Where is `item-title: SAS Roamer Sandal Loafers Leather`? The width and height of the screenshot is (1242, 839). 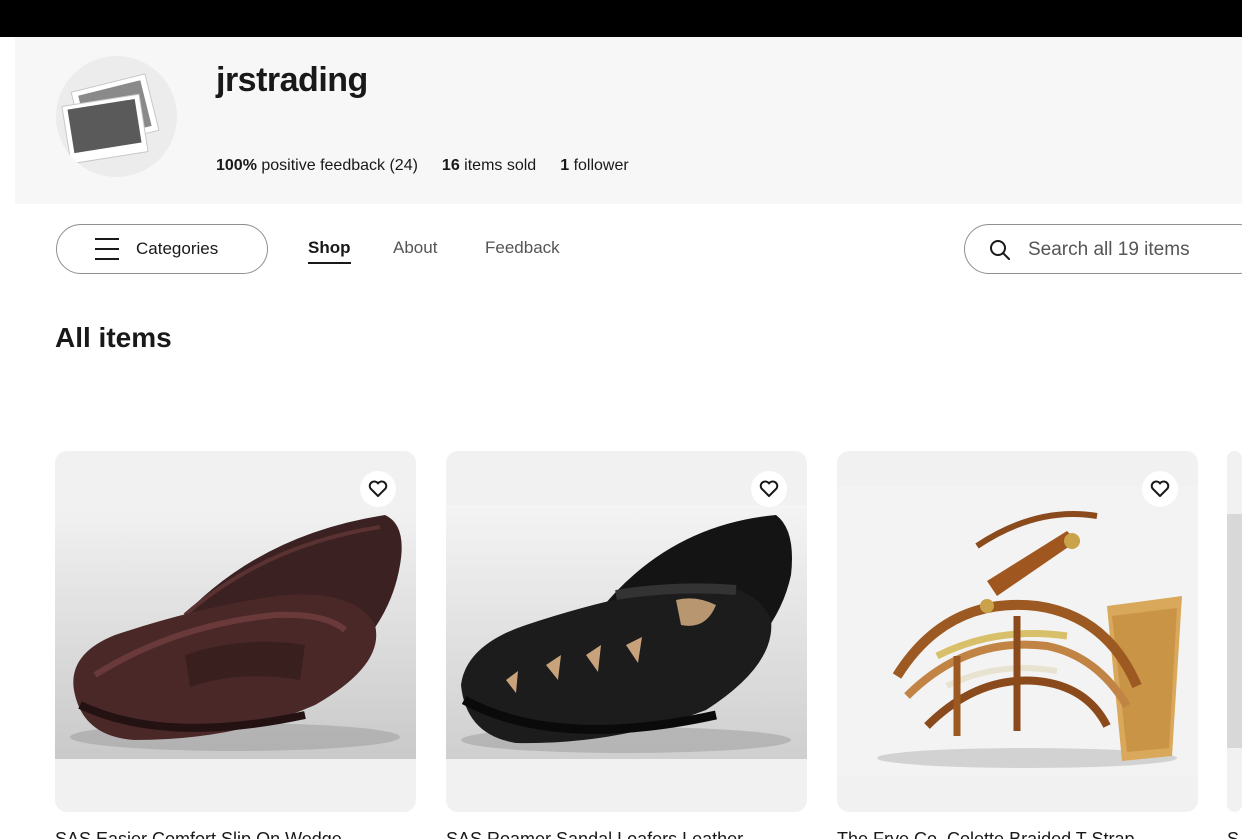
item-title: SAS Roamer Sandal Loafers Leather is located at coordinates (626, 834).